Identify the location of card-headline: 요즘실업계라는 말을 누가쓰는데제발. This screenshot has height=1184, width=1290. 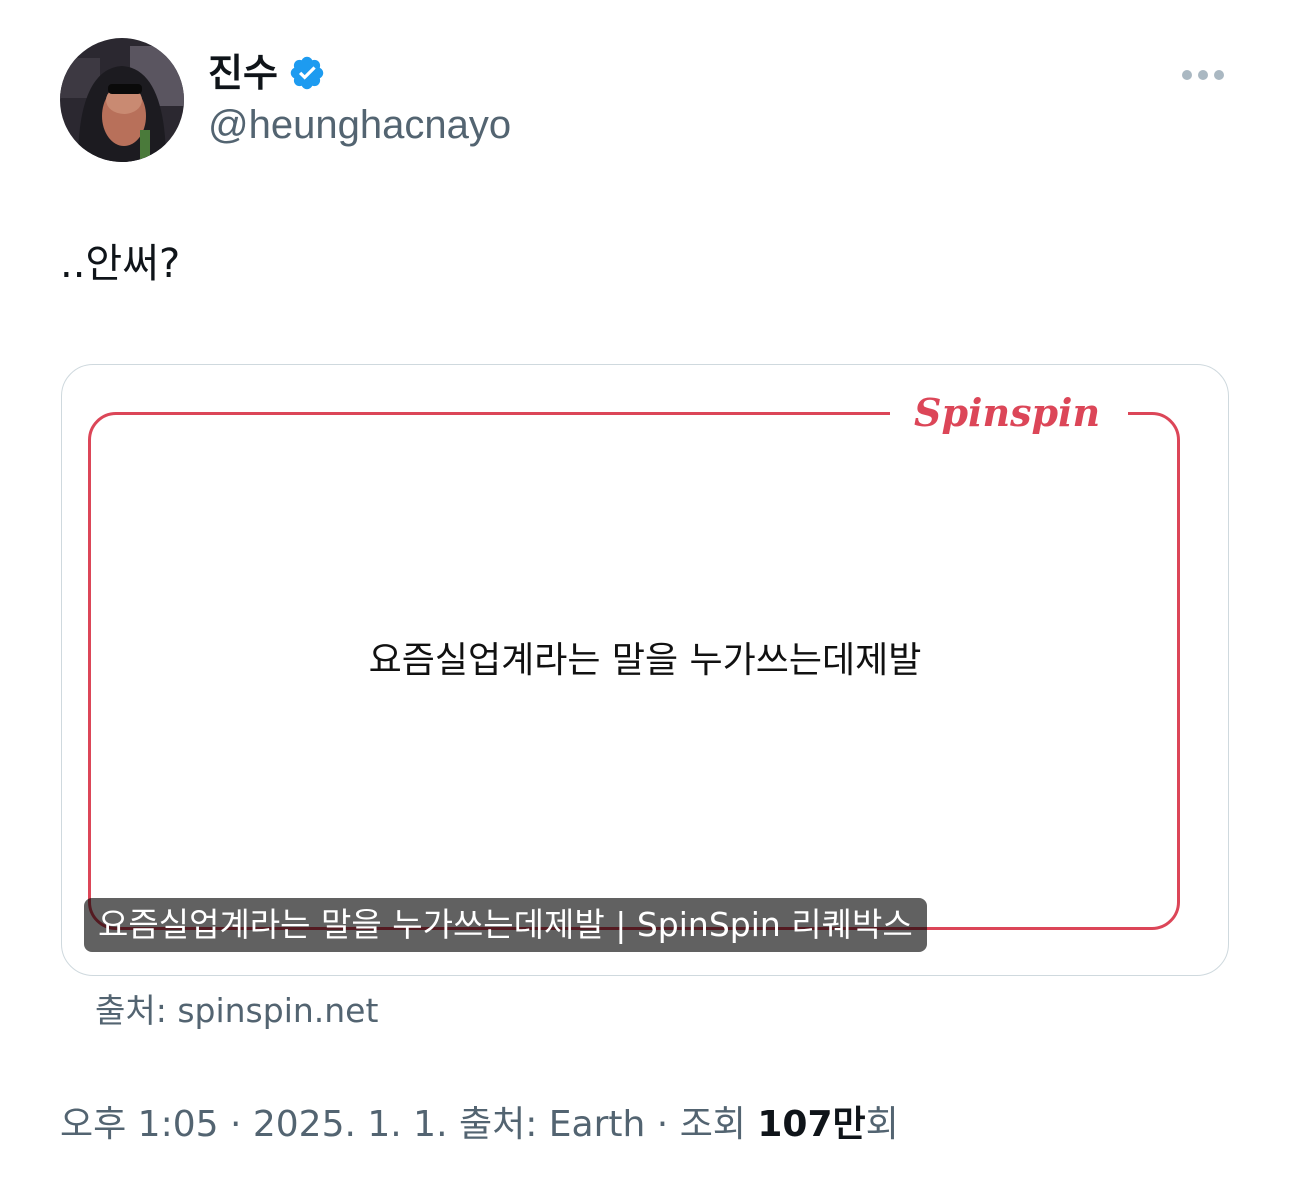
(645, 660).